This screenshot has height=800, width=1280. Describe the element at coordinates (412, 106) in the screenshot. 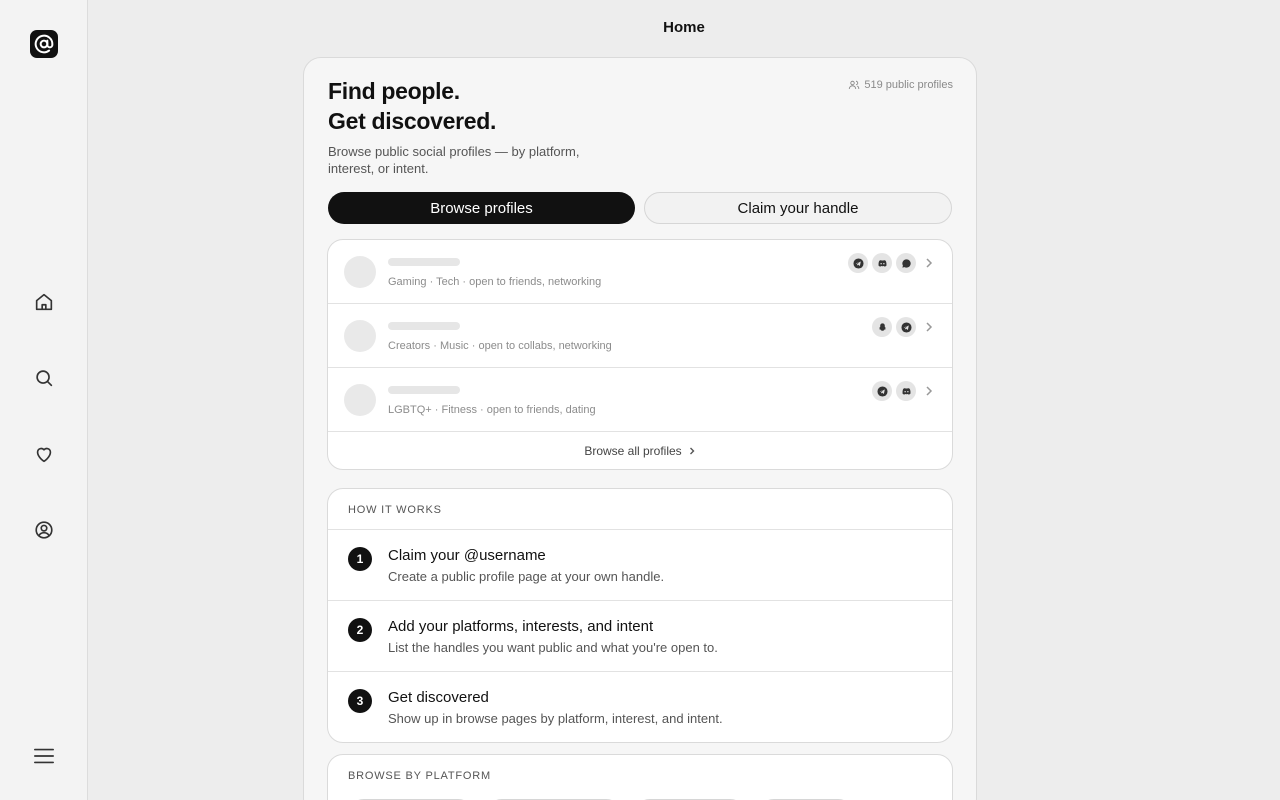

I see `hero-title: Find people. Get discovered.` at that location.